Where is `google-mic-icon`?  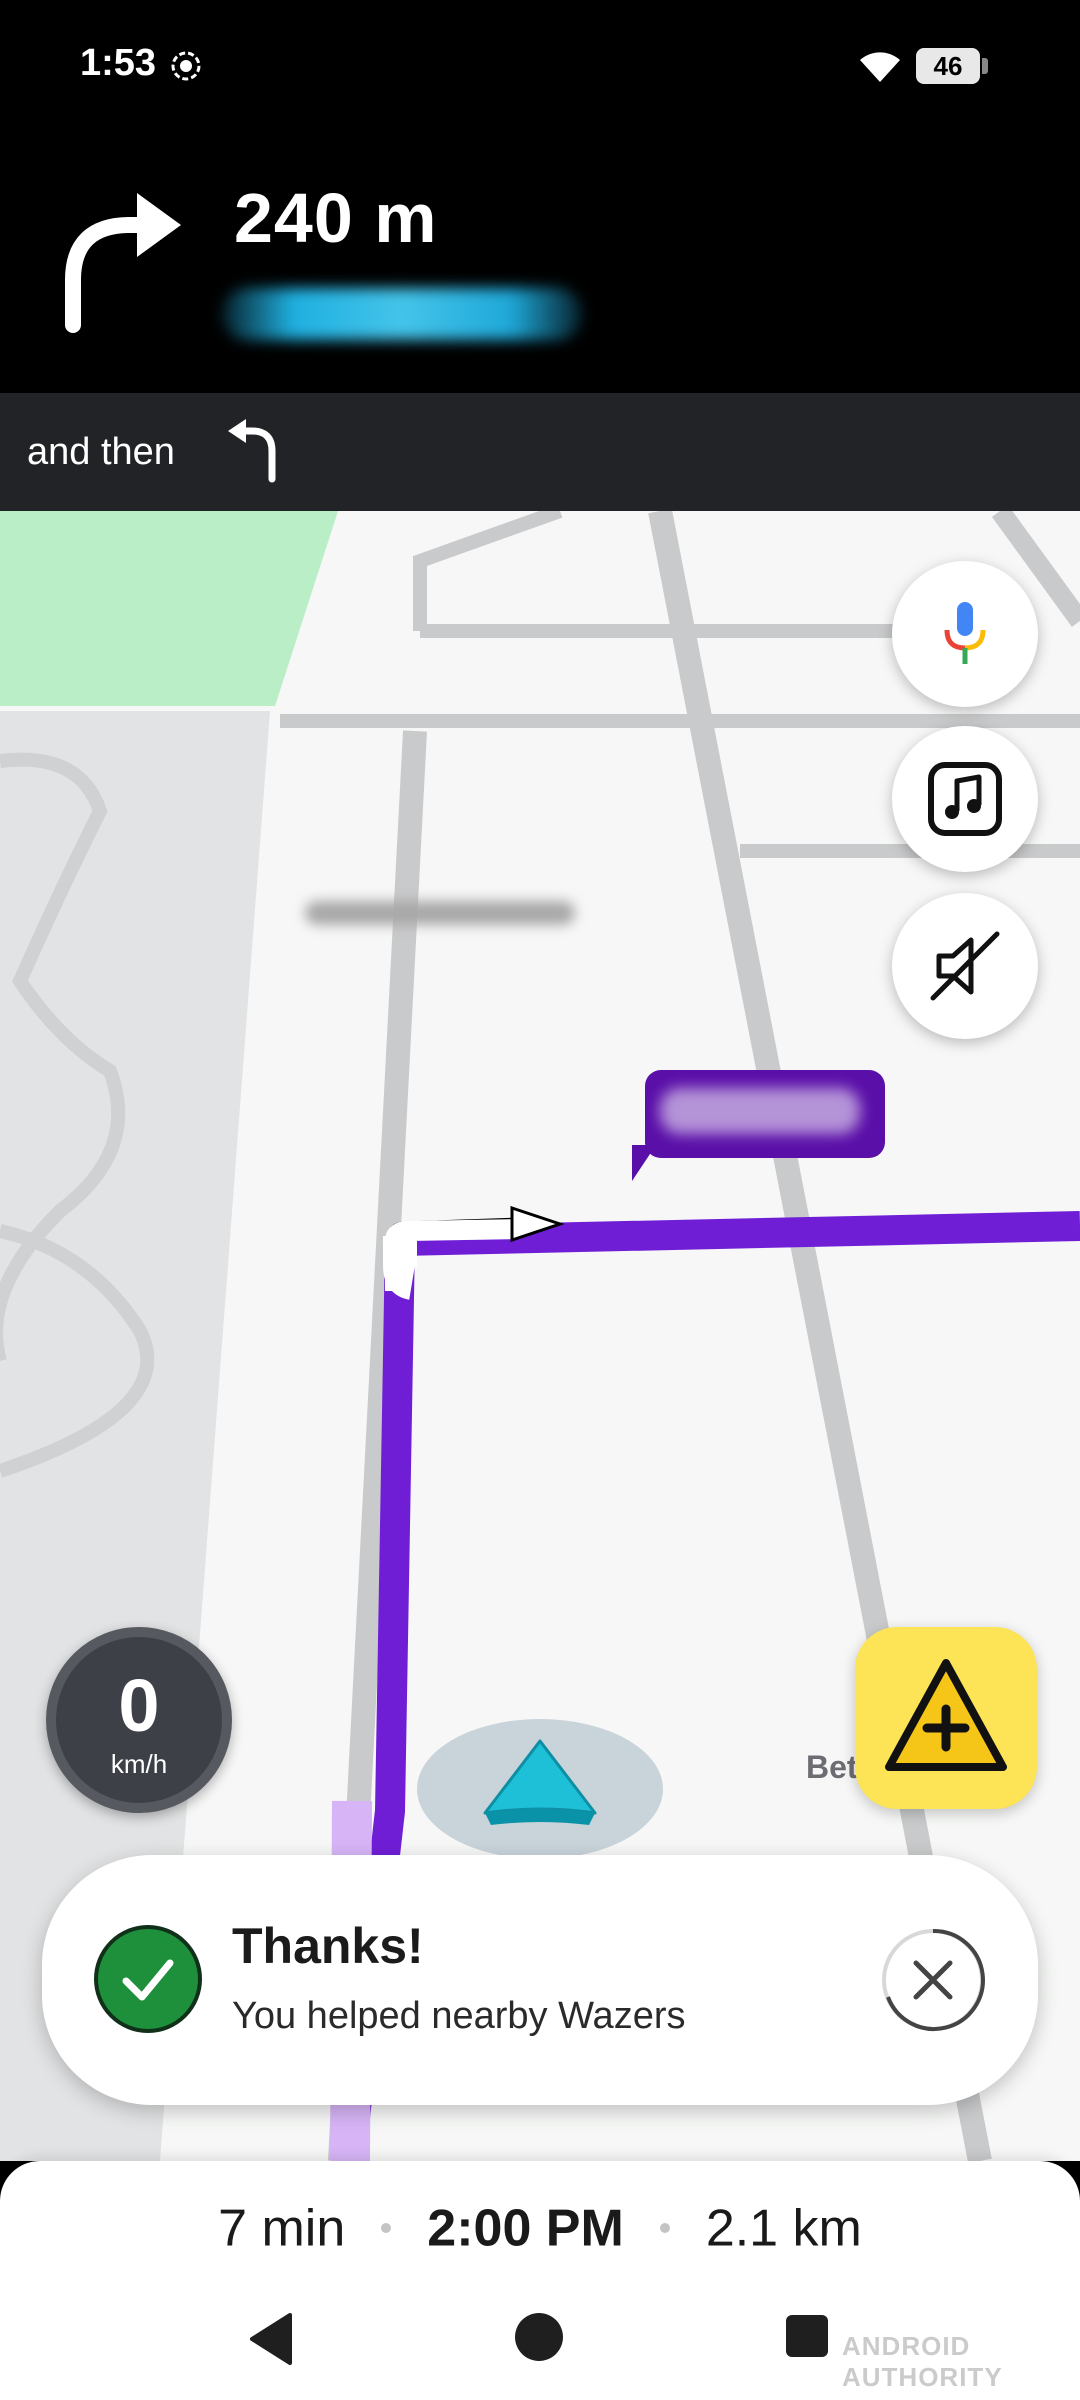
google-mic-icon is located at coordinates (965, 633).